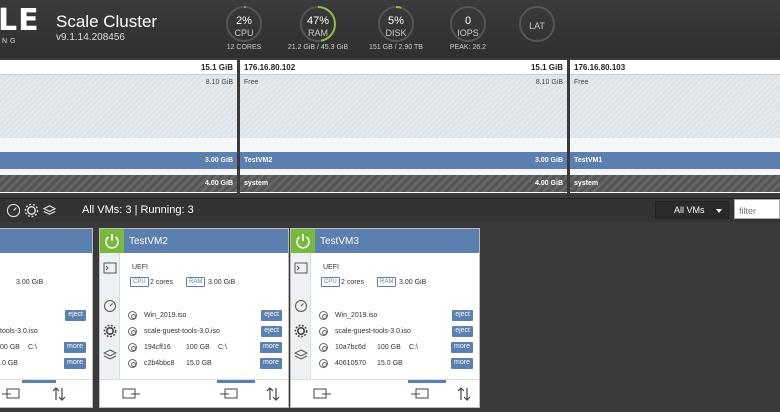  What do you see at coordinates (395, 348) in the screenshot?
I see `vm-disk-row: 10a7bc6d 100 GB C:\ more` at bounding box center [395, 348].